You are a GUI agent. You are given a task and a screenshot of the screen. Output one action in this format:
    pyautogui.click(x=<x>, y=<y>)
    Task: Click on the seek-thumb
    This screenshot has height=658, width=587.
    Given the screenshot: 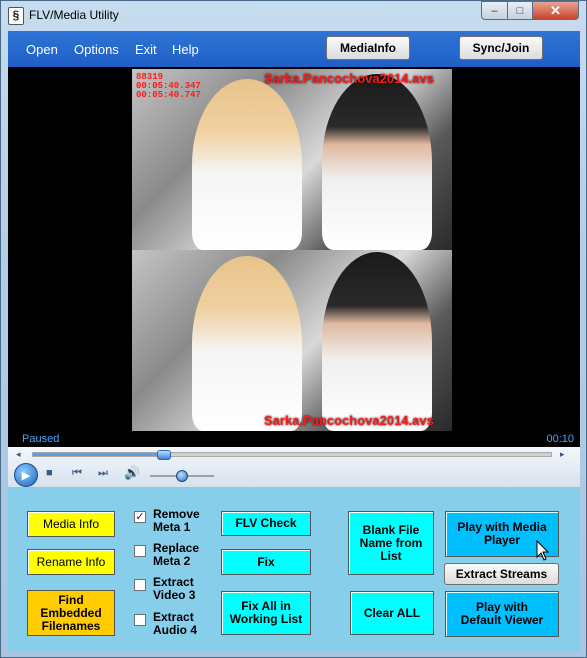 What is the action you would take?
    pyautogui.click(x=163, y=455)
    